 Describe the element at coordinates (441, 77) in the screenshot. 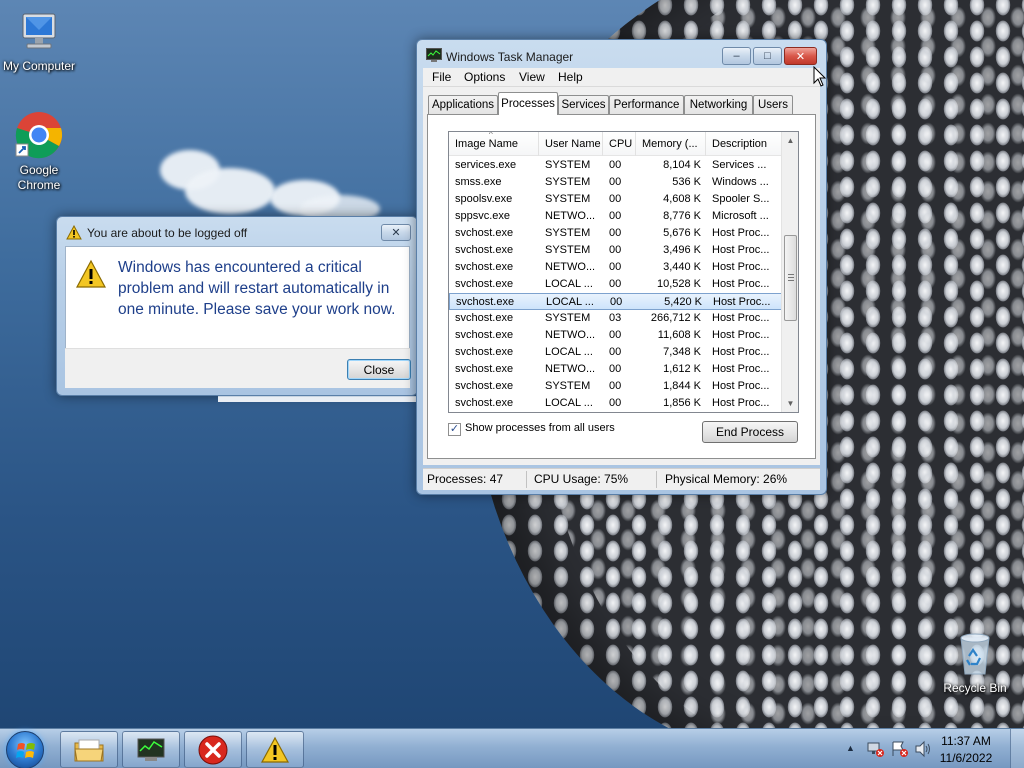

I see `menu-file: File` at that location.